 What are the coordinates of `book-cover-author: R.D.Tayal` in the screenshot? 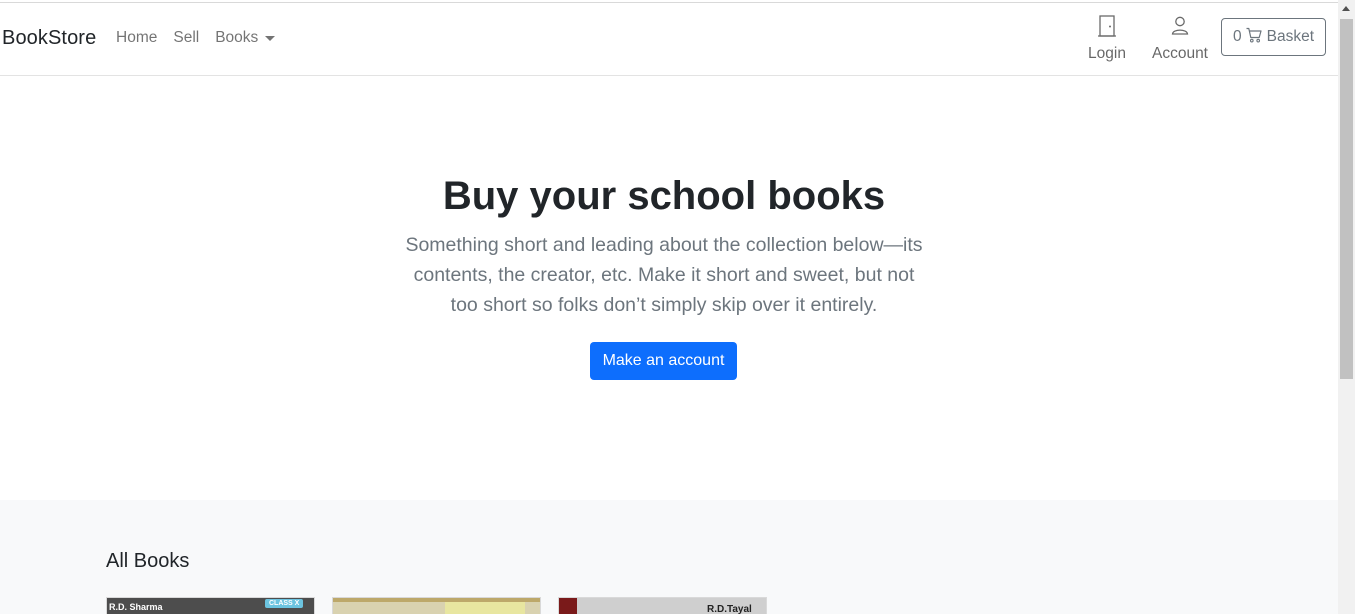 It's located at (729, 609).